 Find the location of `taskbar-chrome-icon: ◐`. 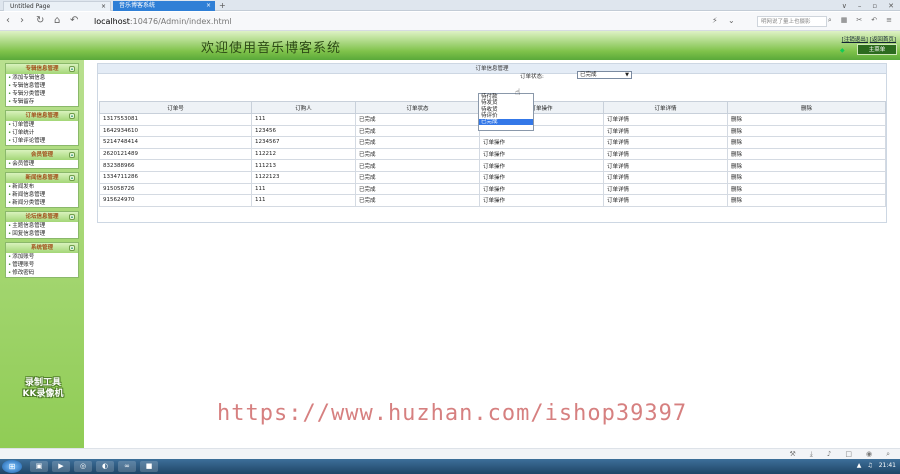

taskbar-chrome-icon: ◐ is located at coordinates (105, 466).